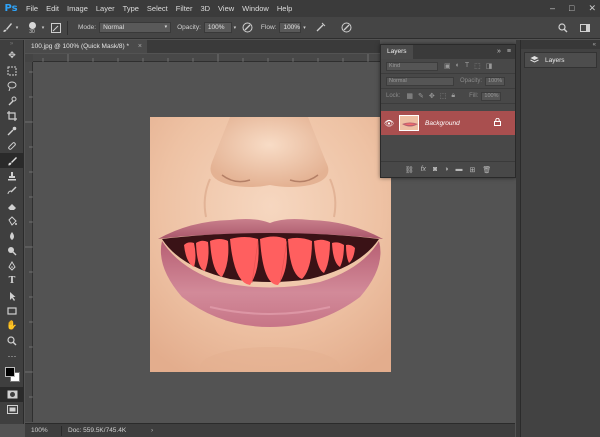 This screenshot has height=437, width=600. I want to click on vertical-ruler, so click(29, 242).